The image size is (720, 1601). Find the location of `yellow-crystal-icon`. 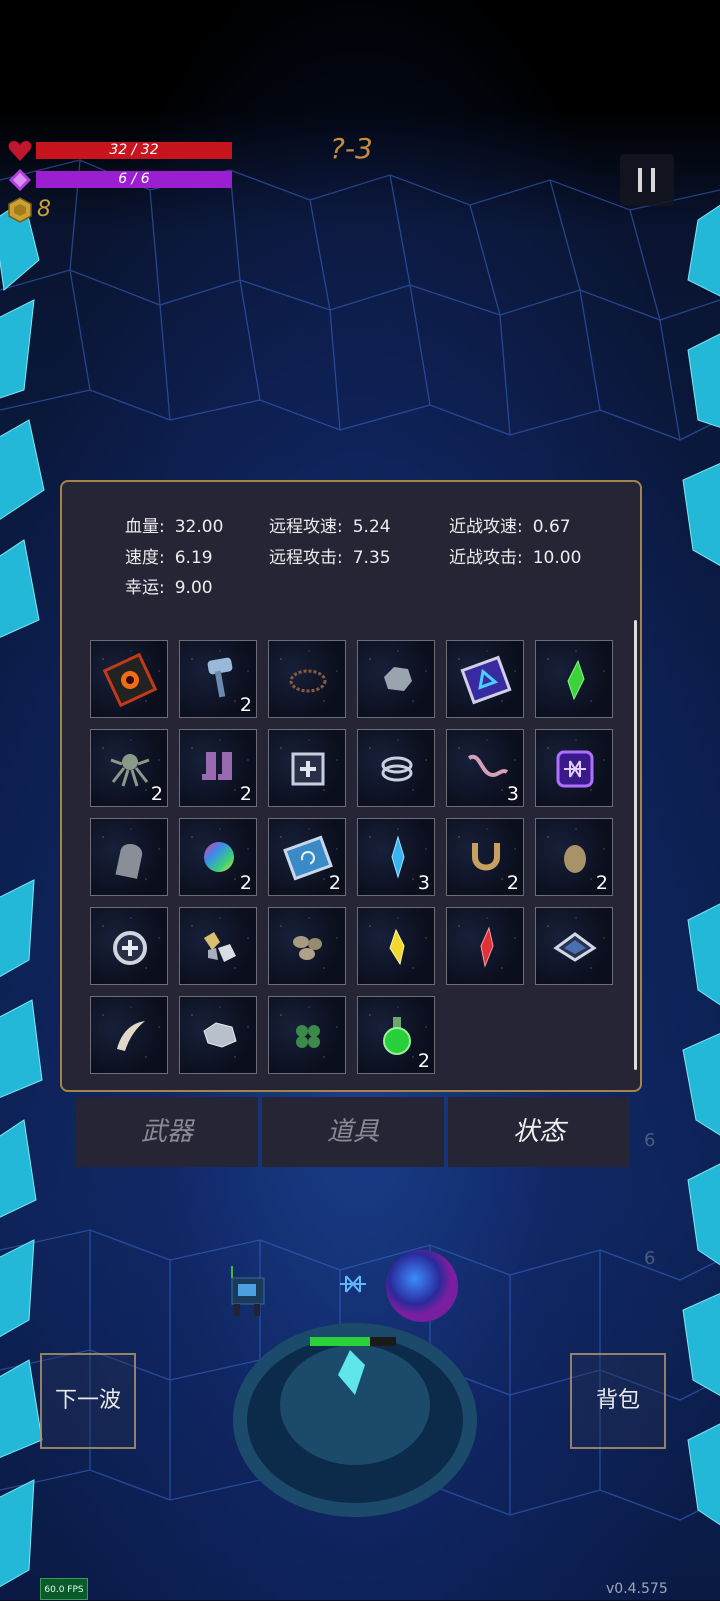

yellow-crystal-icon is located at coordinates (397, 947).